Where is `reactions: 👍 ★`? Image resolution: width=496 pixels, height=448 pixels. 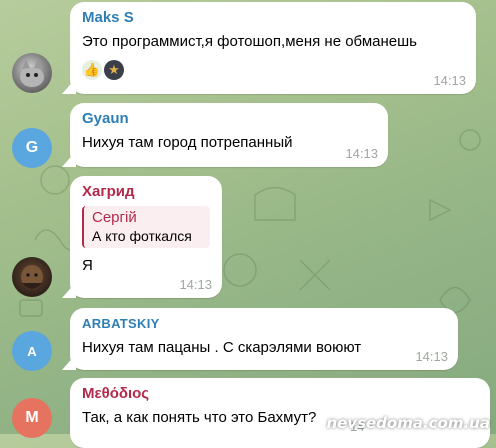 reactions: 👍 ★ is located at coordinates (273, 70).